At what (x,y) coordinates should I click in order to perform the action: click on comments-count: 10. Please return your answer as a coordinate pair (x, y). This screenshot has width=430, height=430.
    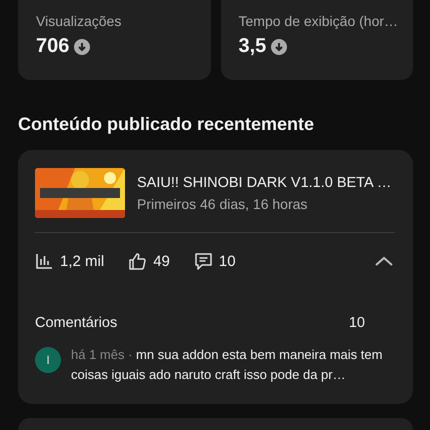
    Looking at the image, I should click on (356, 323).